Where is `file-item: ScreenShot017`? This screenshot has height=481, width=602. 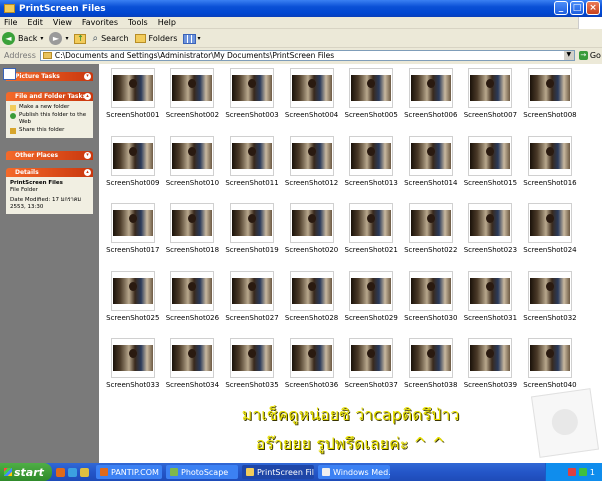
file-item: ScreenShot017 is located at coordinates (133, 237).